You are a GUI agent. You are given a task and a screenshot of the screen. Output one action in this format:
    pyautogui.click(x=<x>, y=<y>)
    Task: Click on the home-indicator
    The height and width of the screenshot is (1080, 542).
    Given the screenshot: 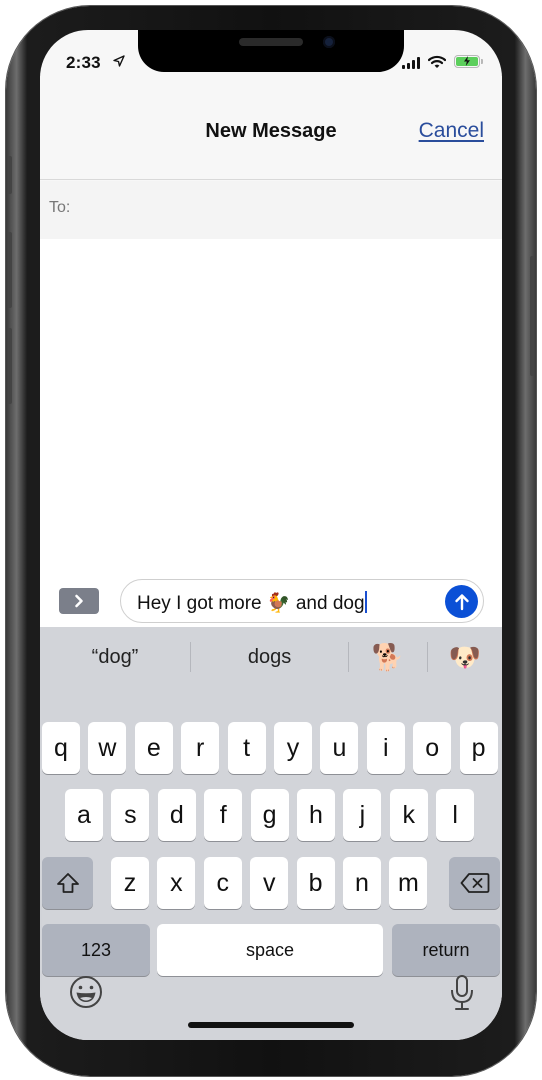 What is the action you would take?
    pyautogui.click(x=271, y=1025)
    